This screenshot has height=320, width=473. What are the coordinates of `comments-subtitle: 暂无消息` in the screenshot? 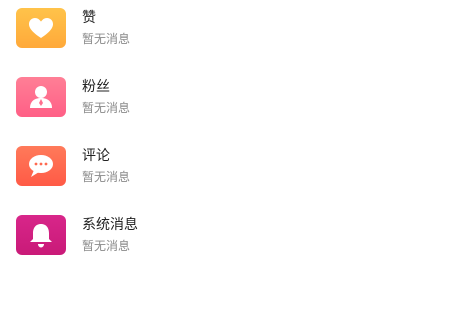 It's located at (106, 177).